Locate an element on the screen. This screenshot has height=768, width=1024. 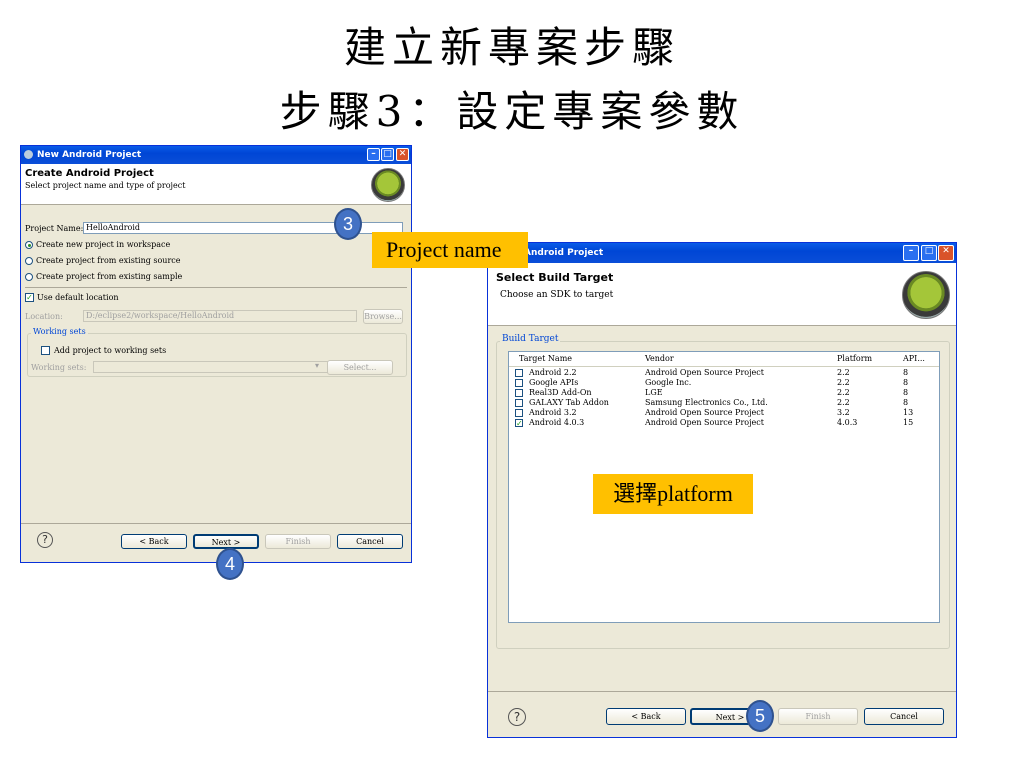
table-row: Google APIs Google Inc. 2.2 8 is located at coordinates (724, 383).